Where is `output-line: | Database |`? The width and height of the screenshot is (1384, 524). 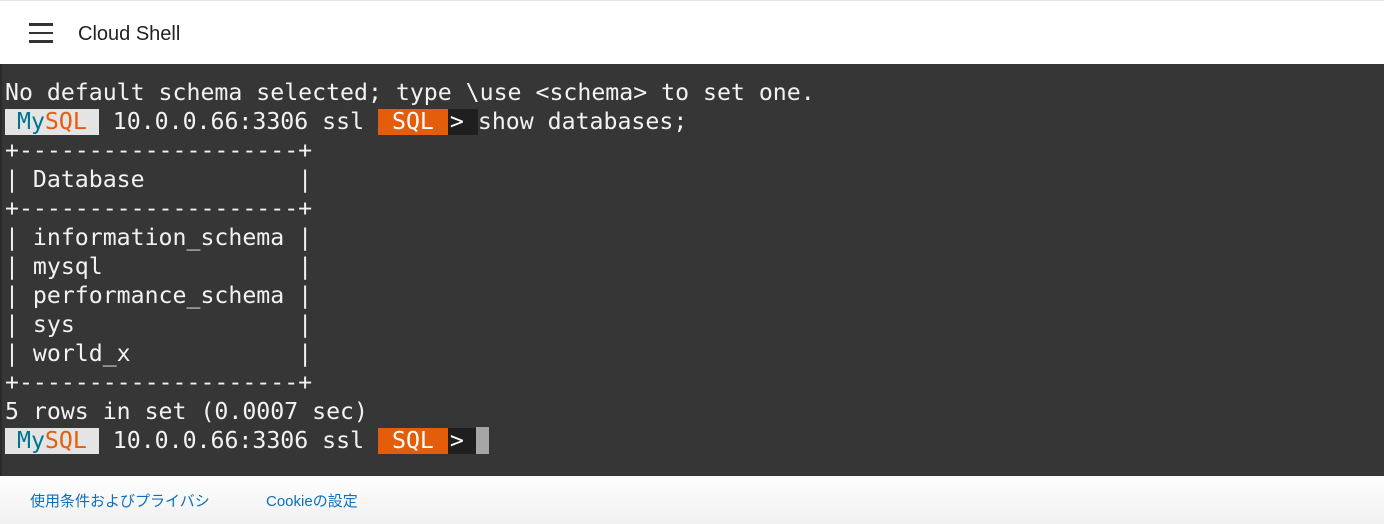
output-line: | Database | is located at coordinates (159, 179).